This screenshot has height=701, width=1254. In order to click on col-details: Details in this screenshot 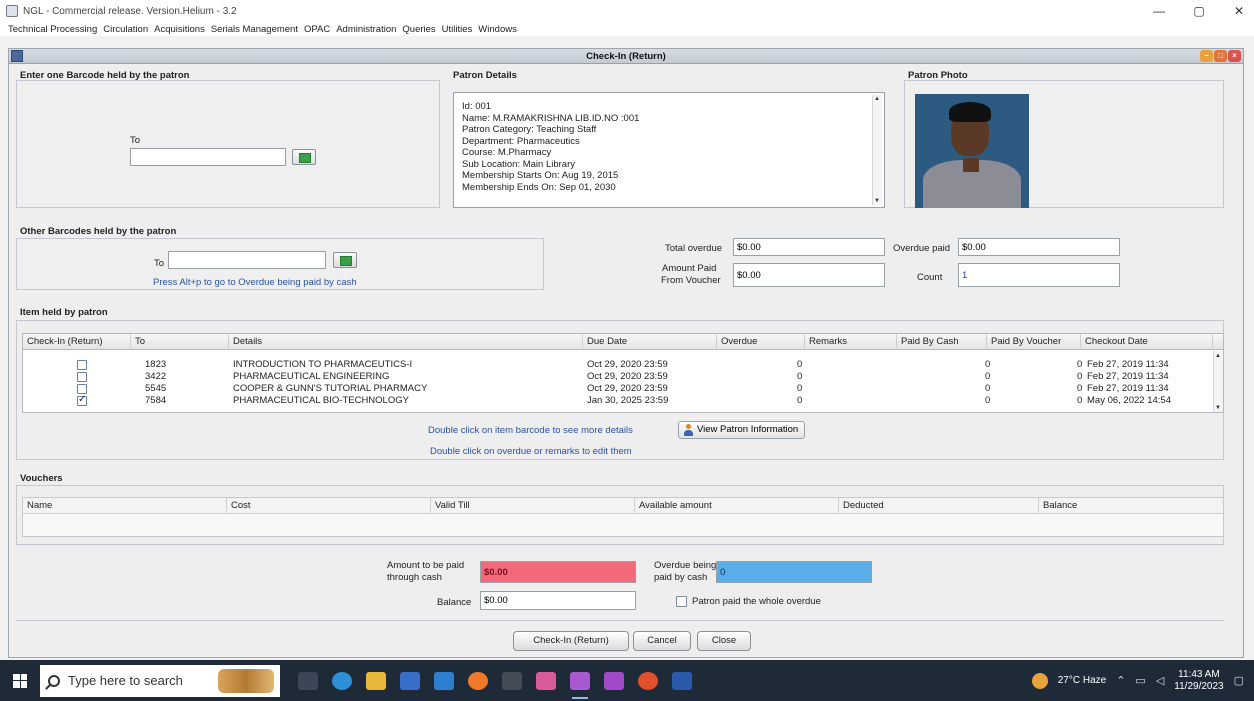, I will do `click(406, 342)`.